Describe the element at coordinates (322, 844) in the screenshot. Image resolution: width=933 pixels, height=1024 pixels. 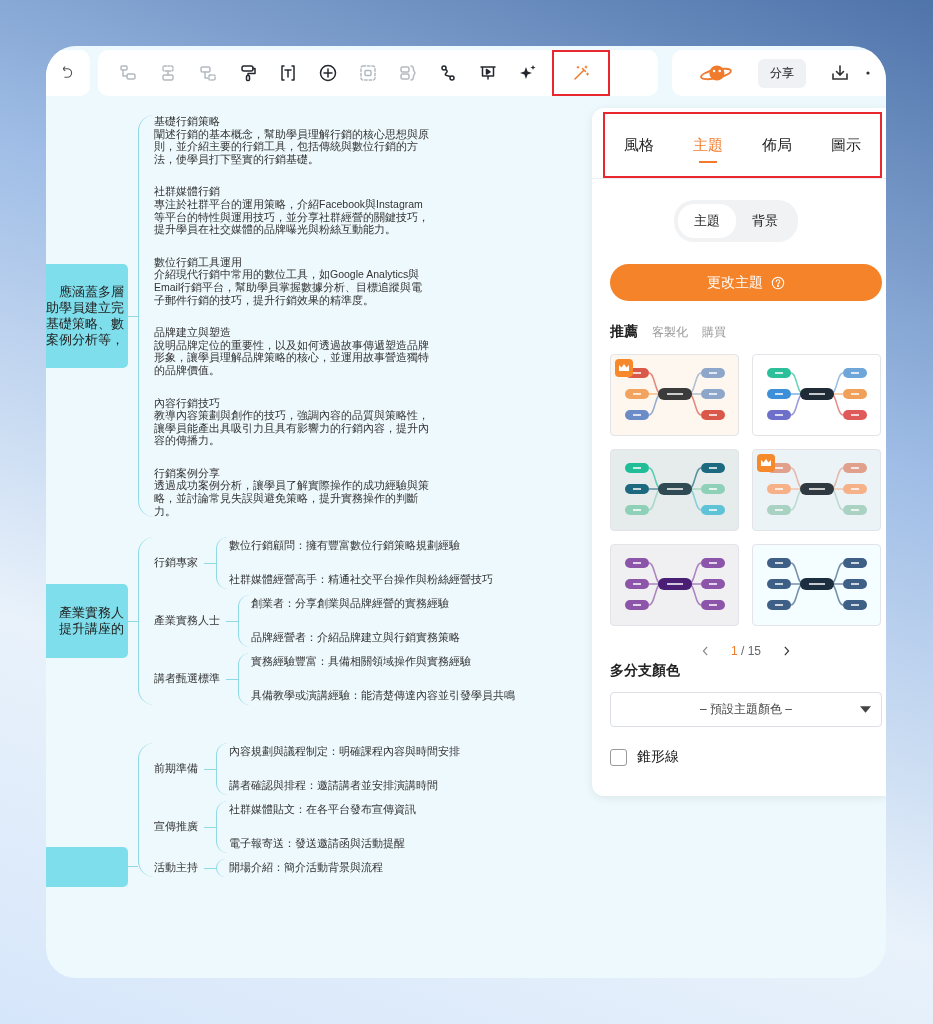
I see `leaf-topic-text: 電子報寄送：發送邀請函與活動提醒` at that location.